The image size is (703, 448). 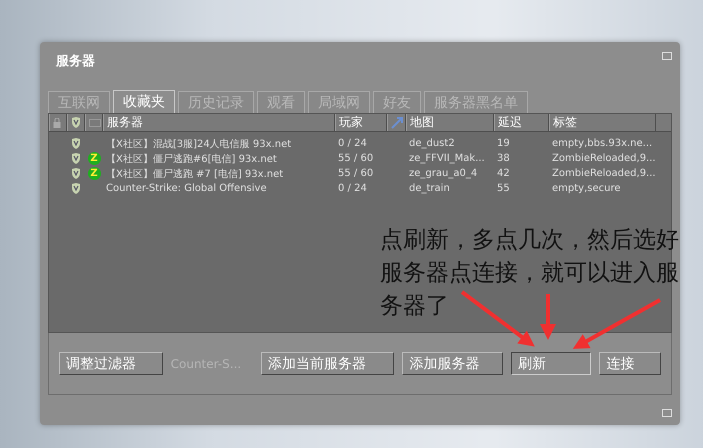 I want to click on column-header: 服务器, so click(x=219, y=122).